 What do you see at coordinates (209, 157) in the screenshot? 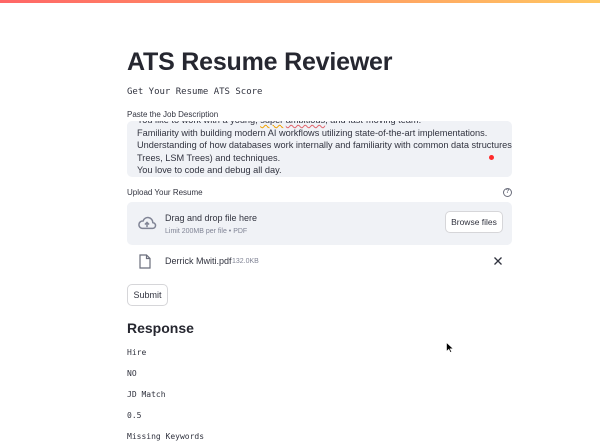
I see `jd-line-4: Trees, LSM Trees) and techniques.` at bounding box center [209, 157].